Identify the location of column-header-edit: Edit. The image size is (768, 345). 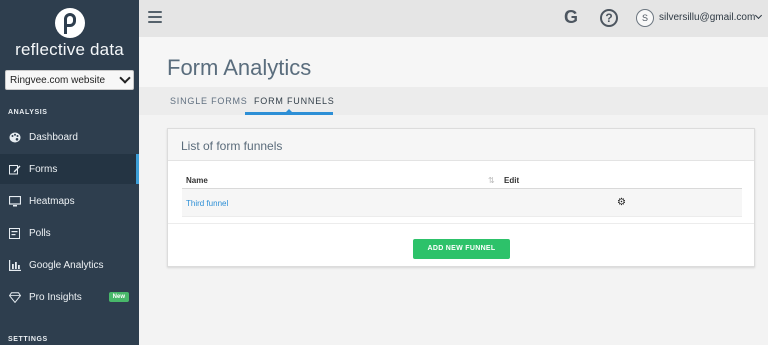
(512, 180).